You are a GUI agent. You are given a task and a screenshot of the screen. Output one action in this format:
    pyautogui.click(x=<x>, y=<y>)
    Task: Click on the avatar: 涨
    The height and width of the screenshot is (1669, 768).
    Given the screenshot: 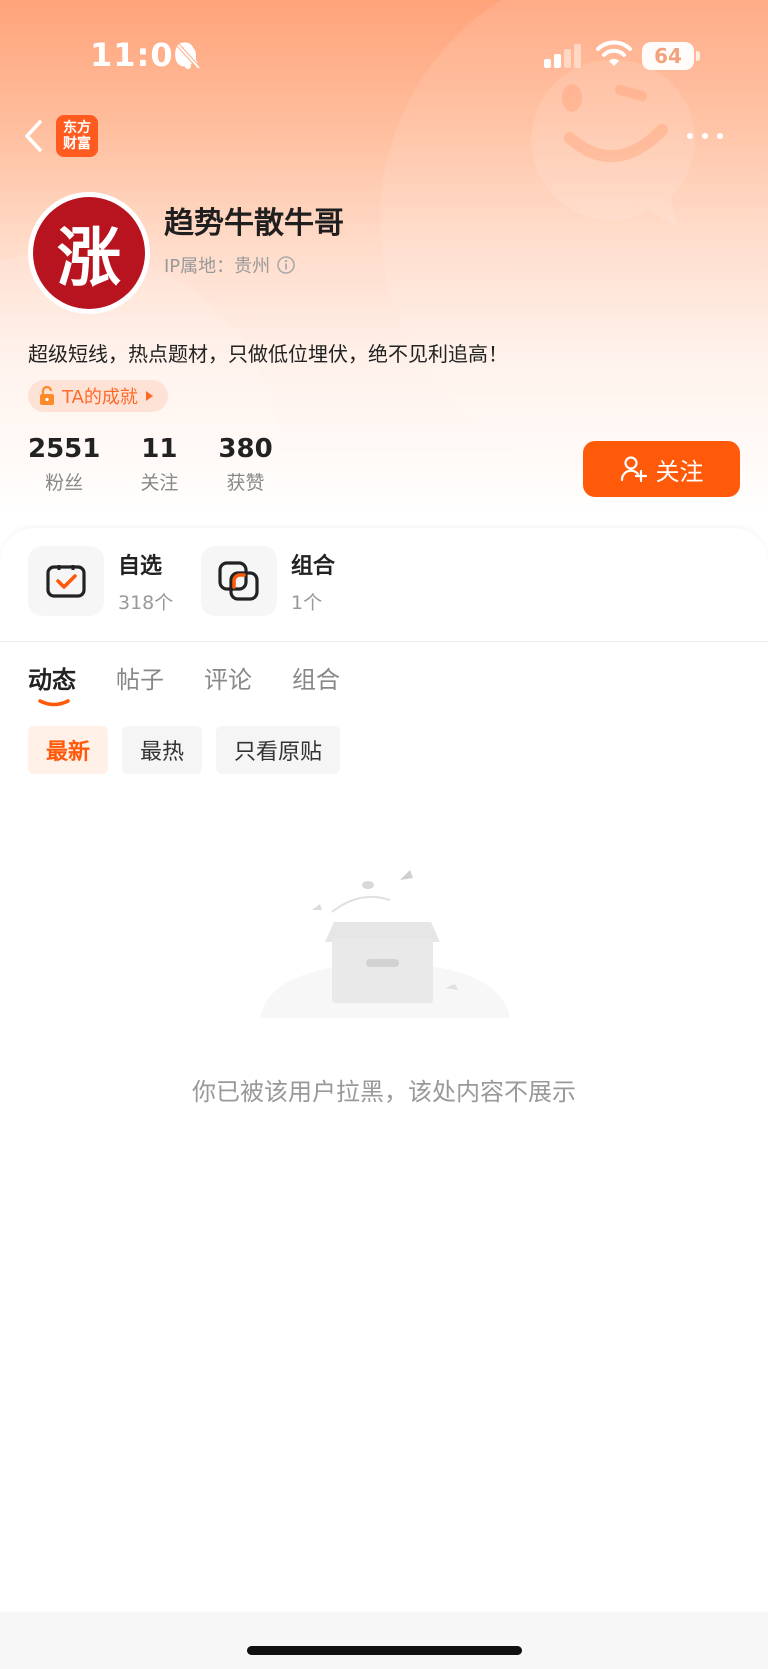 What is the action you would take?
    pyautogui.click(x=89, y=253)
    